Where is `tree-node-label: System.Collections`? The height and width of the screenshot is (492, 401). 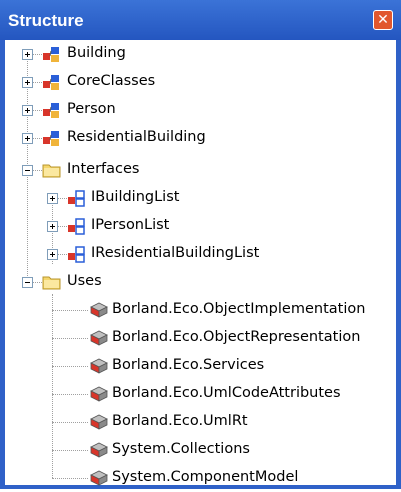
tree-node-label: System.Collections is located at coordinates (181, 449).